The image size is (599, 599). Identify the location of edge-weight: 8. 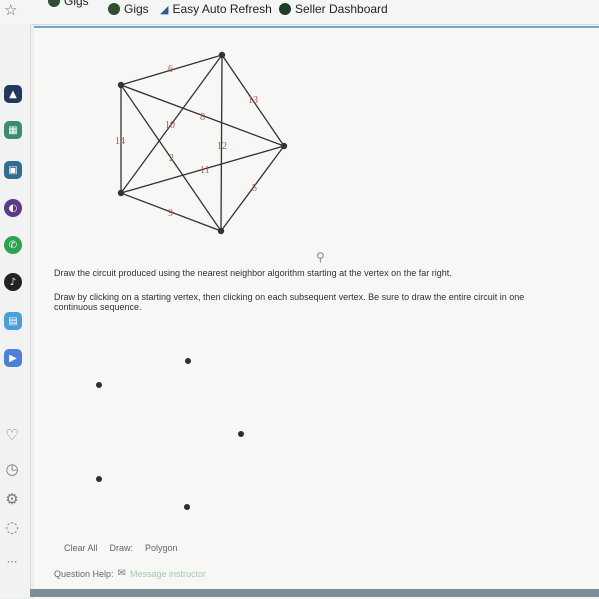
(202, 117).